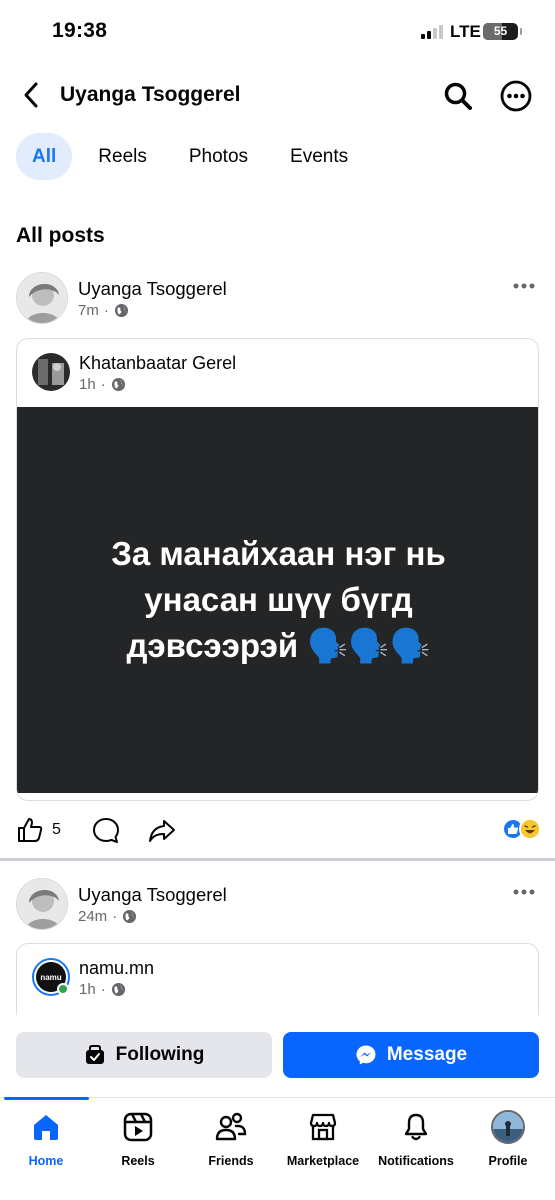  Describe the element at coordinates (94, 1054) in the screenshot. I see `following-icon` at that location.